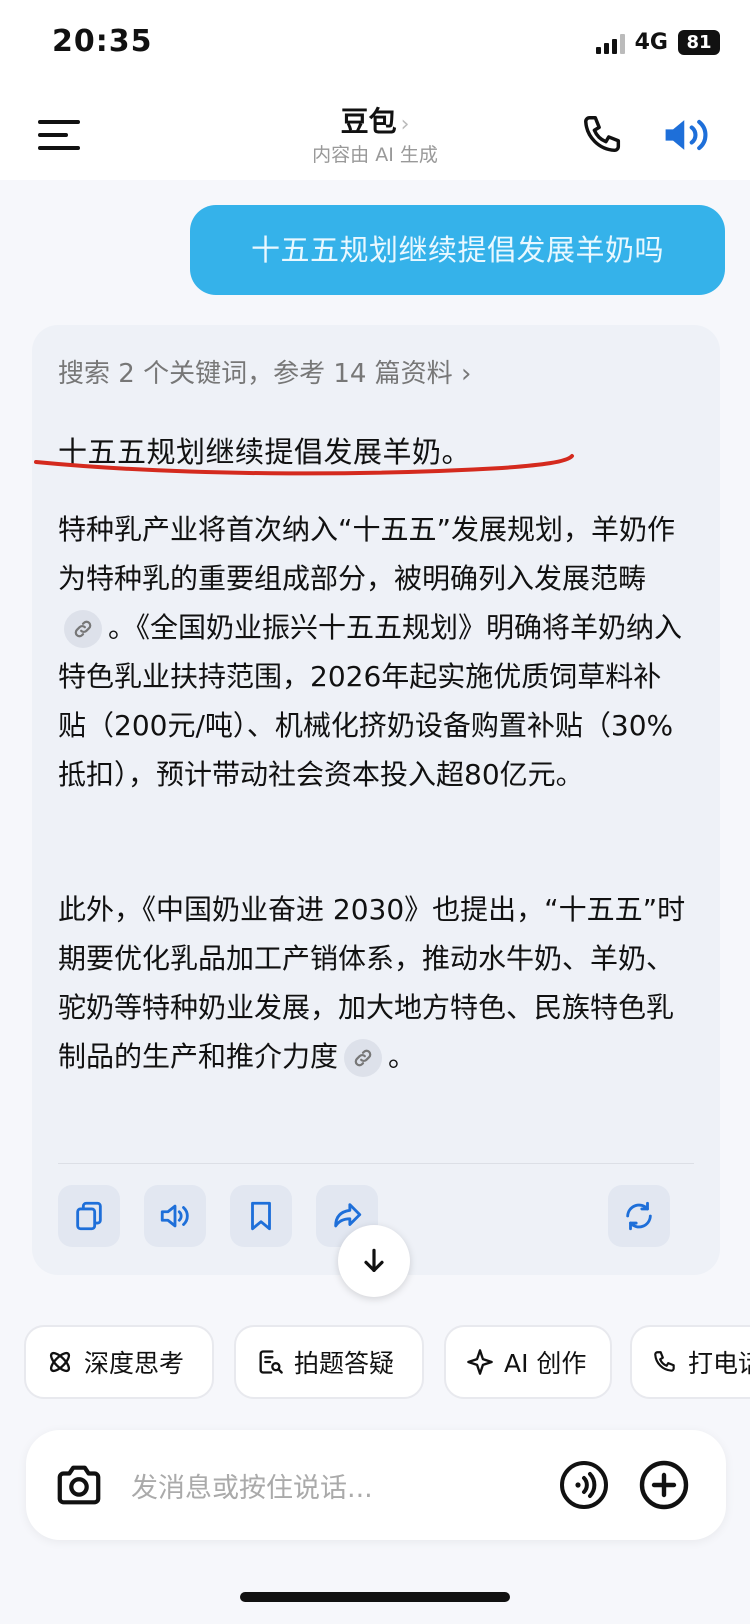  Describe the element at coordinates (457, 250) in the screenshot. I see `user-message-bubble: 十五五规划继续提倡发展羊奶吗` at that location.